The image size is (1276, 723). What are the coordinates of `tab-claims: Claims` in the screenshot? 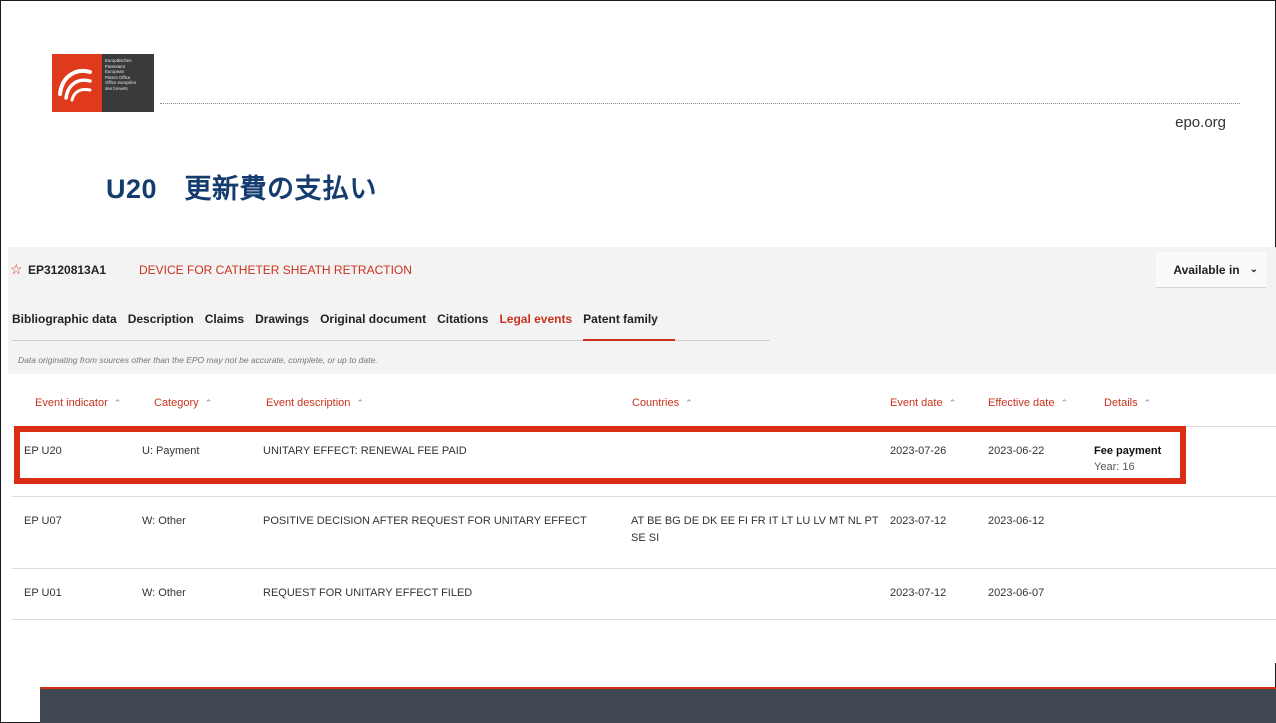 It's located at (224, 322).